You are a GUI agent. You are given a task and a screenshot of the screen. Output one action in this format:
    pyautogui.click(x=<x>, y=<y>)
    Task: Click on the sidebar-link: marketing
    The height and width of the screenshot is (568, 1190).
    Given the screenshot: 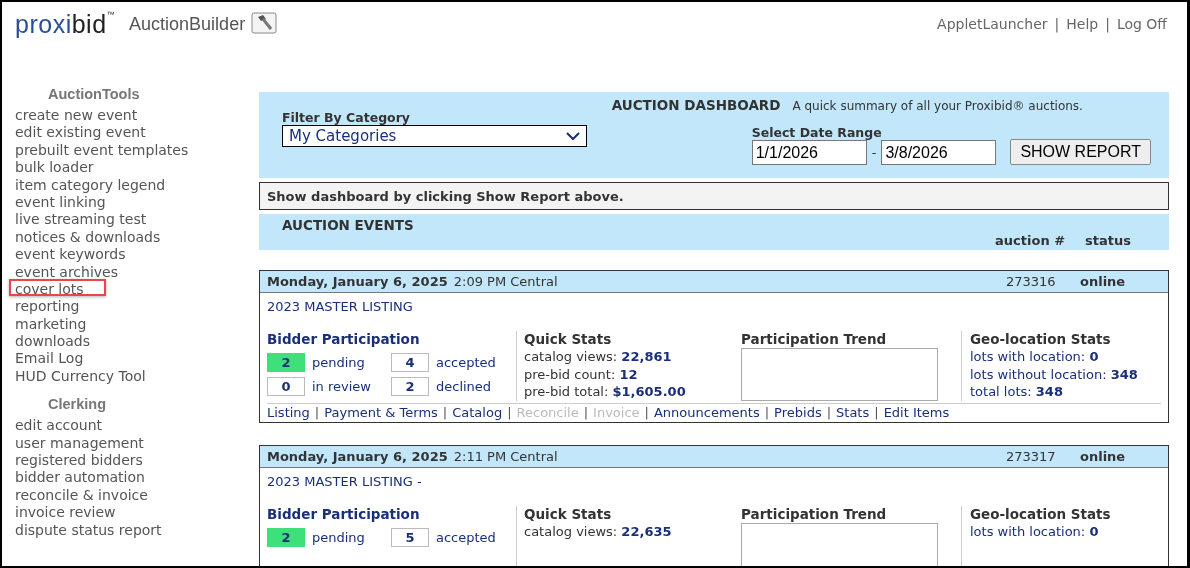 What is the action you would take?
    pyautogui.click(x=51, y=323)
    